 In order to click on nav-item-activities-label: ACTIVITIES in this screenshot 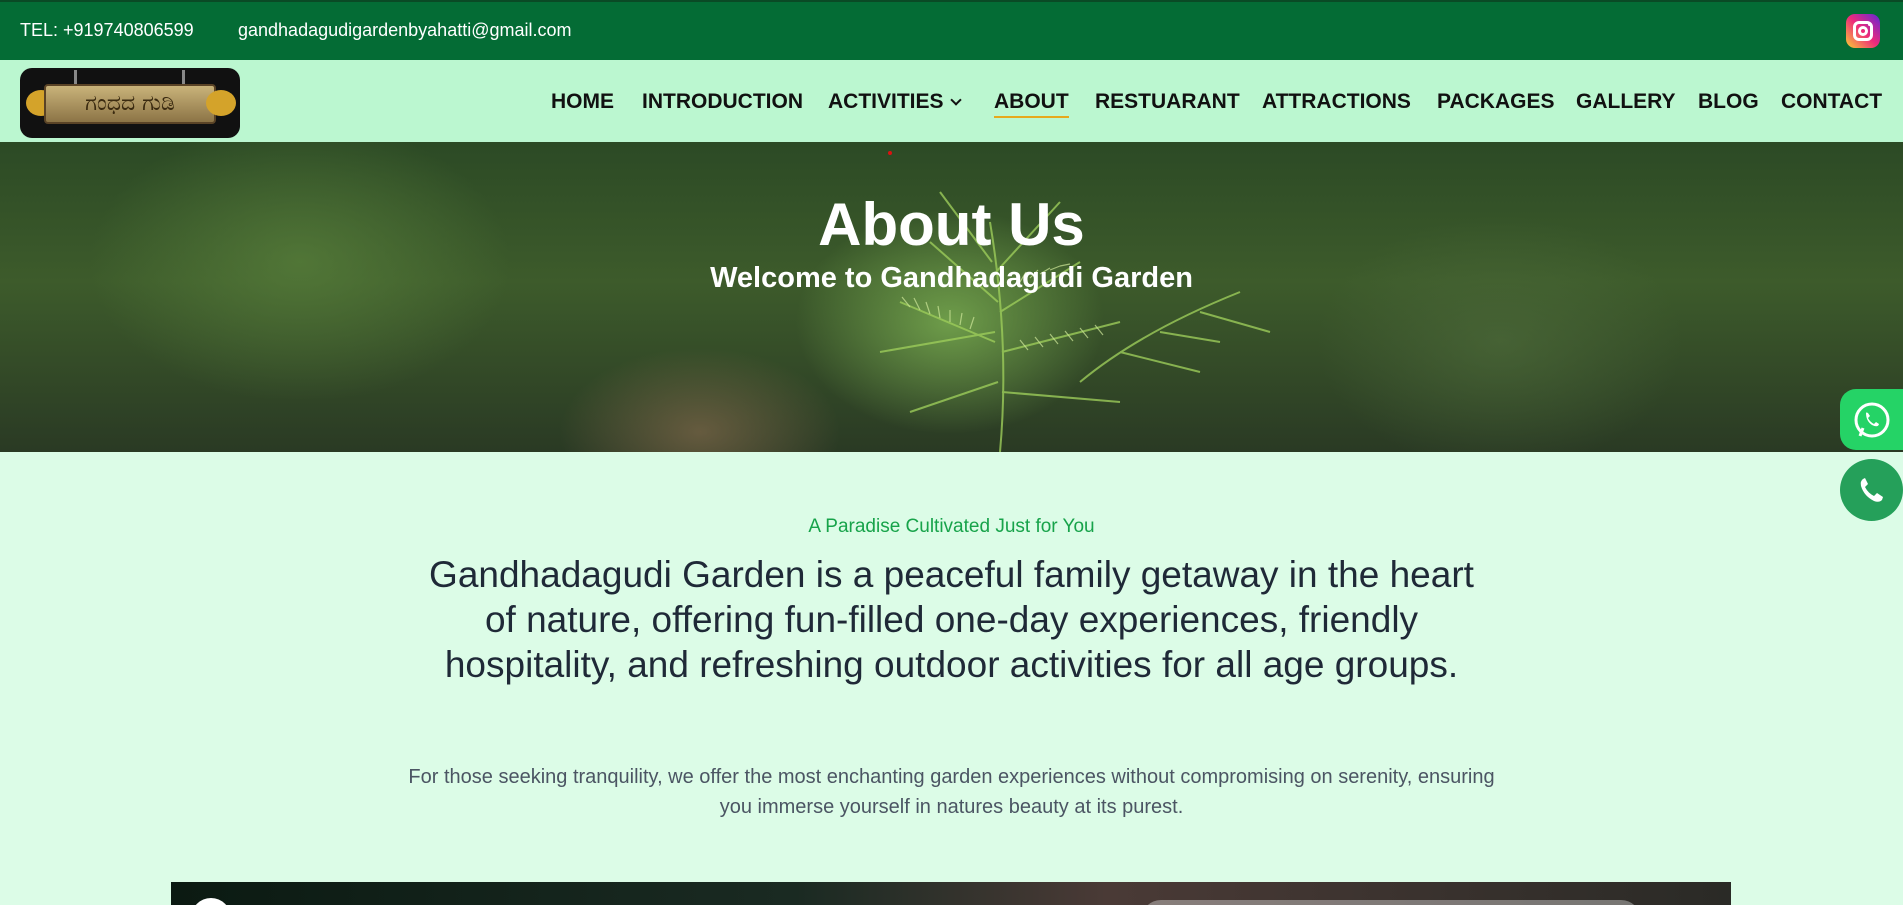, I will do `click(886, 101)`.